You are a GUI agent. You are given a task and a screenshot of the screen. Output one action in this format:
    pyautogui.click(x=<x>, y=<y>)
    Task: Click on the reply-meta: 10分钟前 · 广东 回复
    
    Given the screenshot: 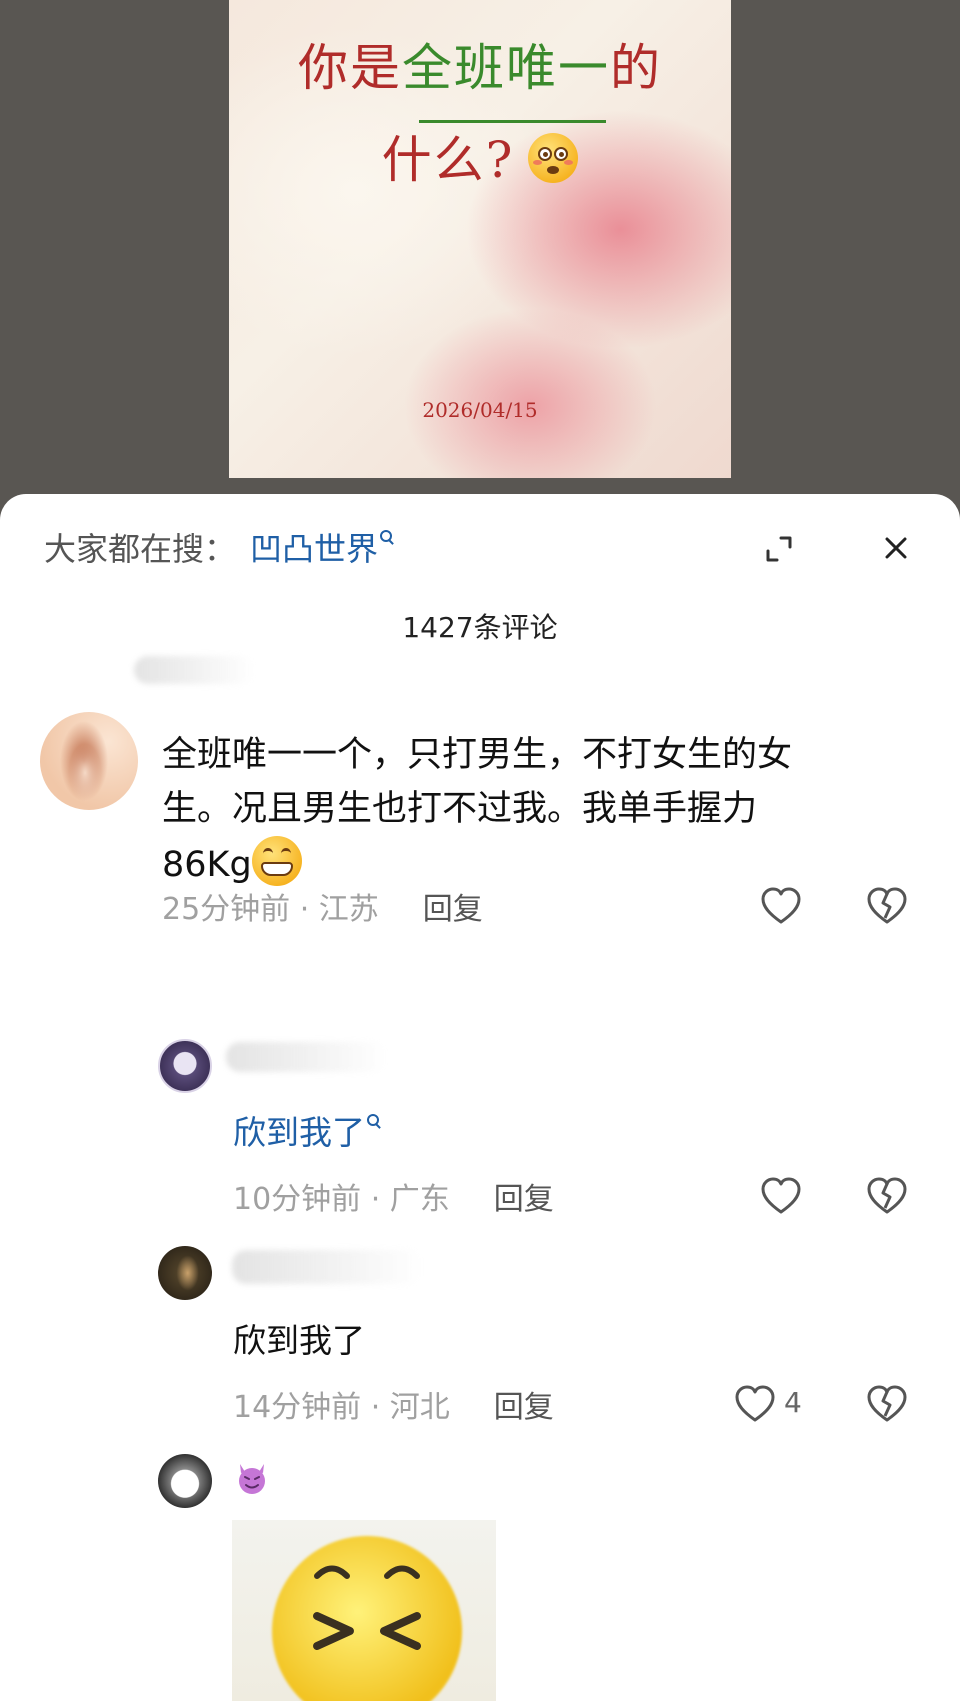 What is the action you would take?
    pyautogui.click(x=393, y=1199)
    